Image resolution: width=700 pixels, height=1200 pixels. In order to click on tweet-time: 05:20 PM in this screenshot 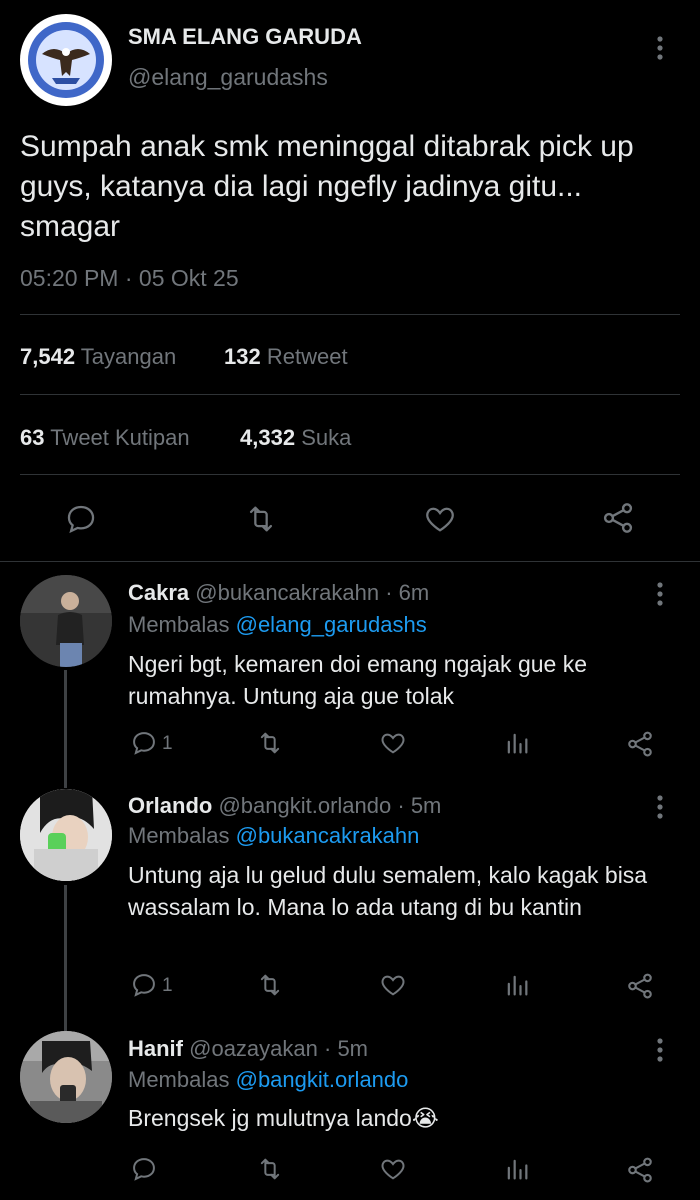, I will do `click(69, 278)`.